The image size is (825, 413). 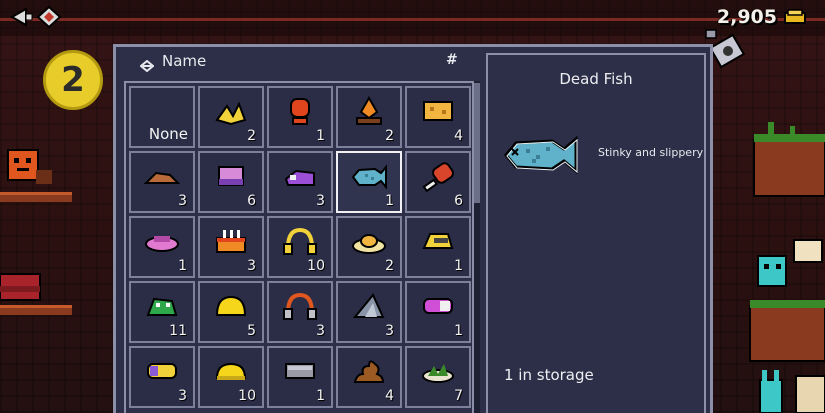 I want to click on yellow-bun-icon, so click(x=231, y=371).